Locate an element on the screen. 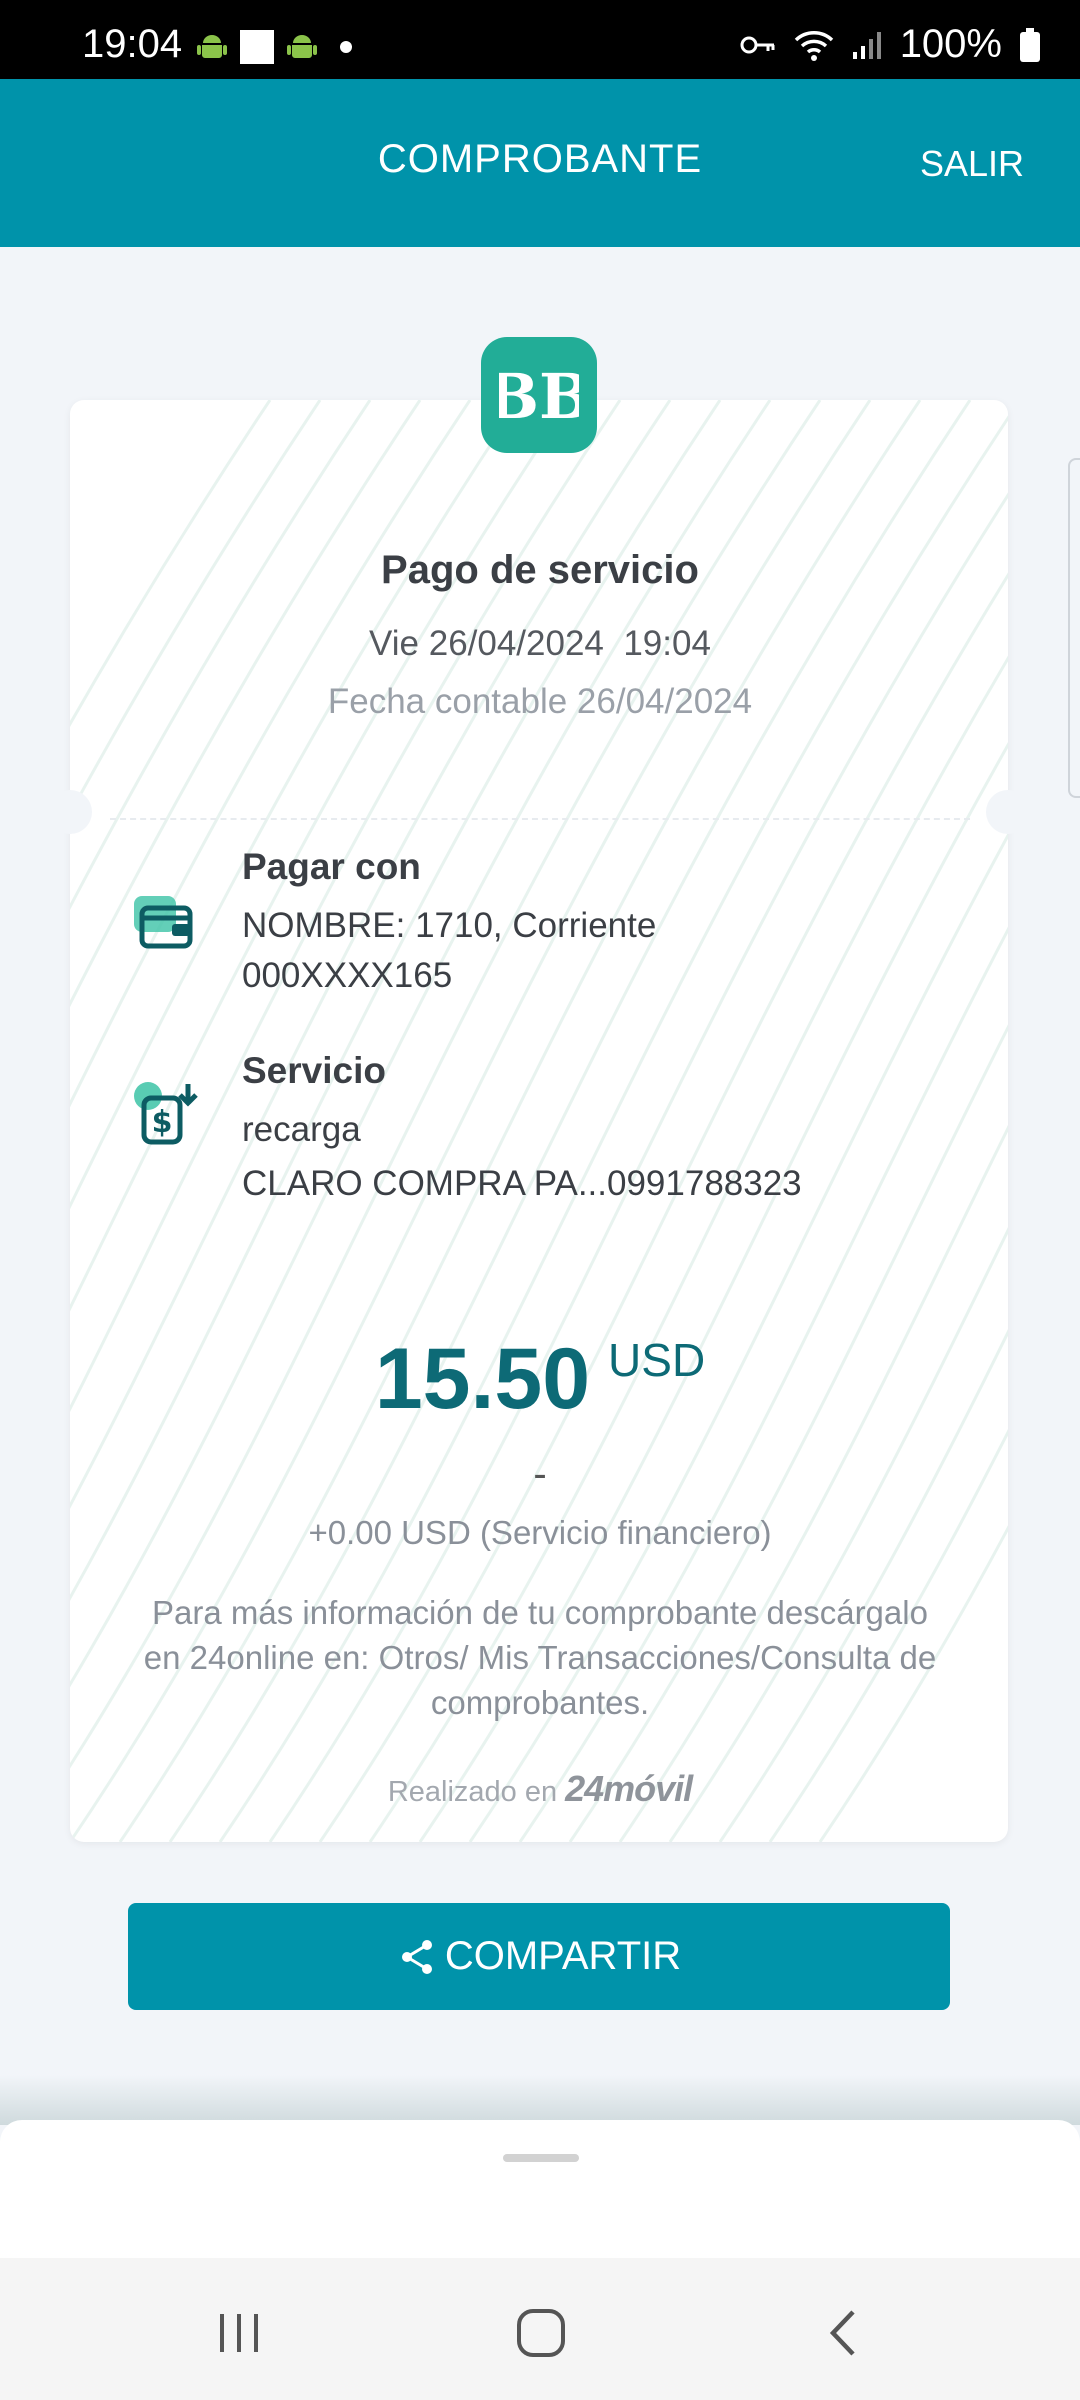  realized-in: Realizado en 24móvil is located at coordinates (540, 1789).